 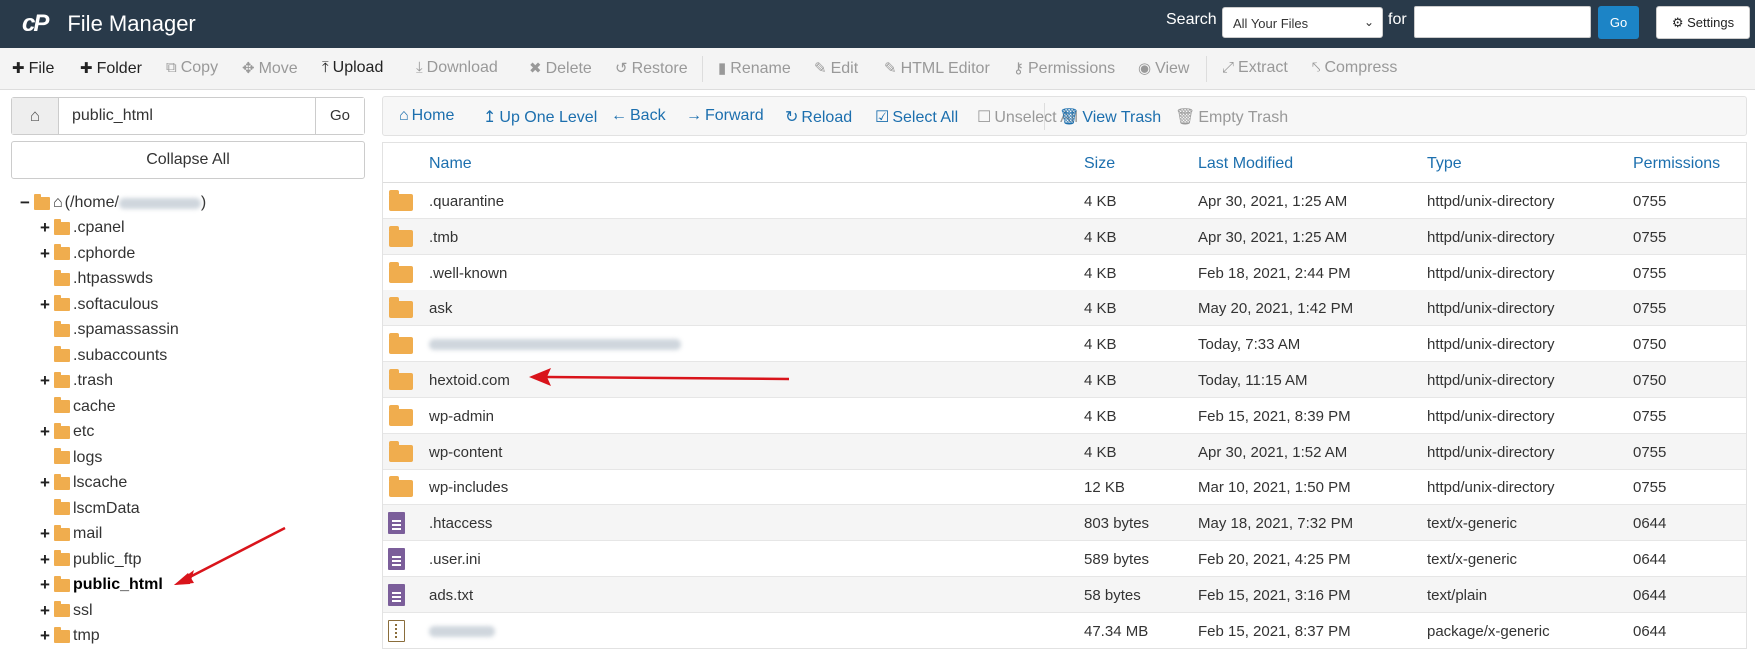 What do you see at coordinates (108, 330) in the screenshot?
I see `tree-item: .spamassassin` at bounding box center [108, 330].